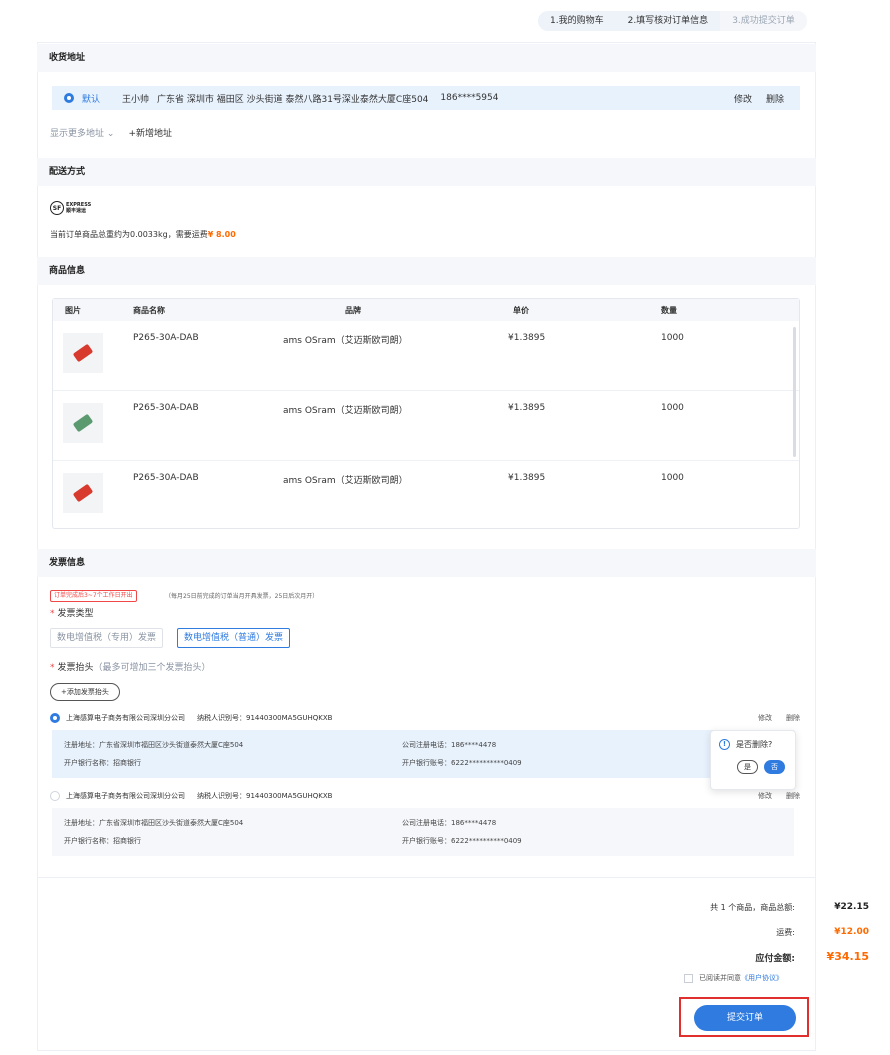 The width and height of the screenshot is (890, 1055). I want to click on invoice-reg-phone-2: 公司注册电话：186****4478, so click(449, 823).